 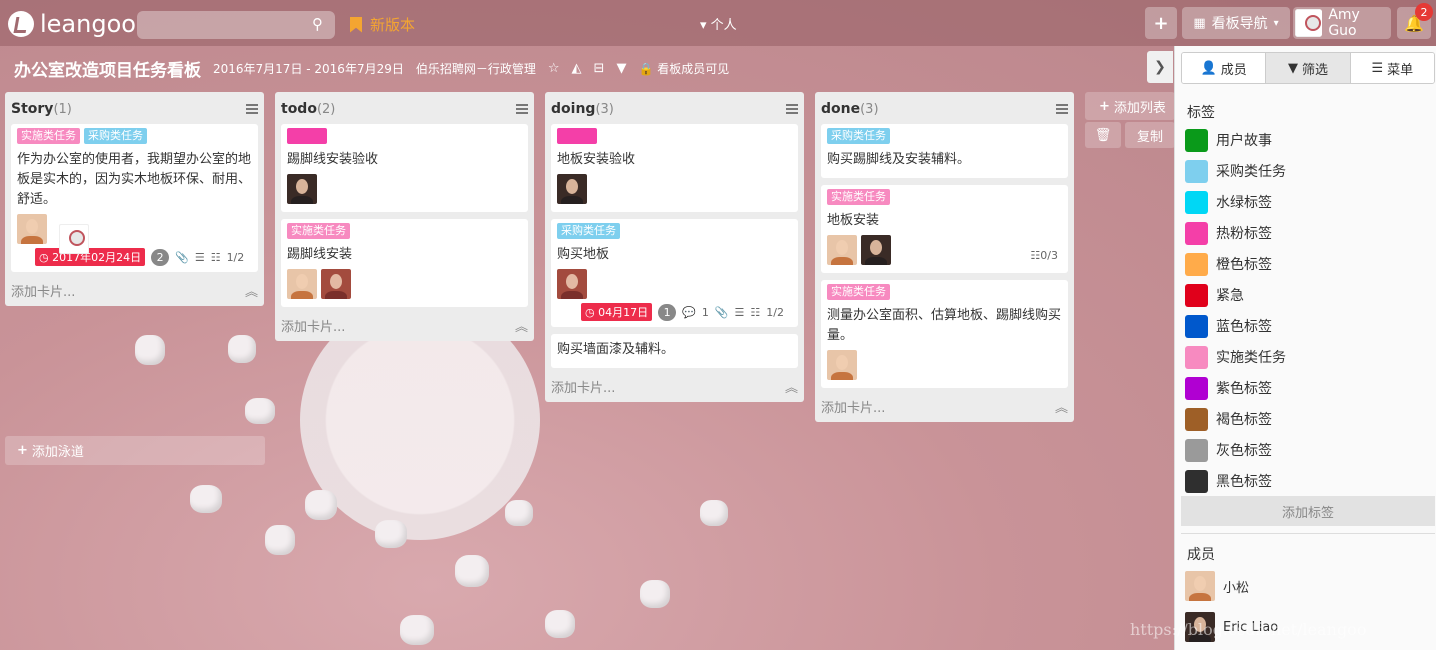 I want to click on chevron-right-icon: ❯, so click(x=1160, y=67).